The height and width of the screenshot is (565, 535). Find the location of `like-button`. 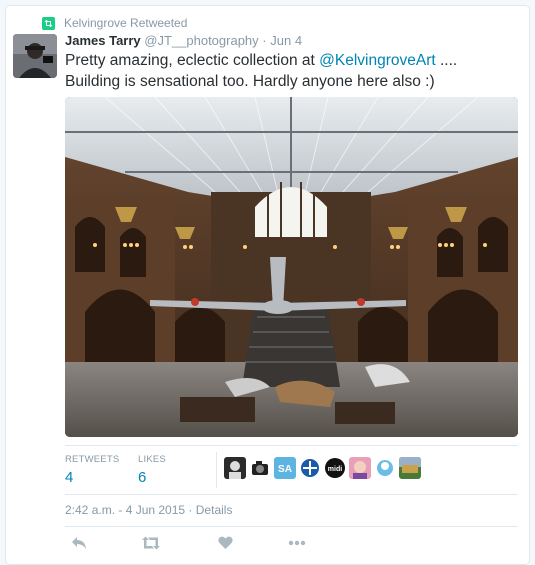

like-button is located at coordinates (225, 543).